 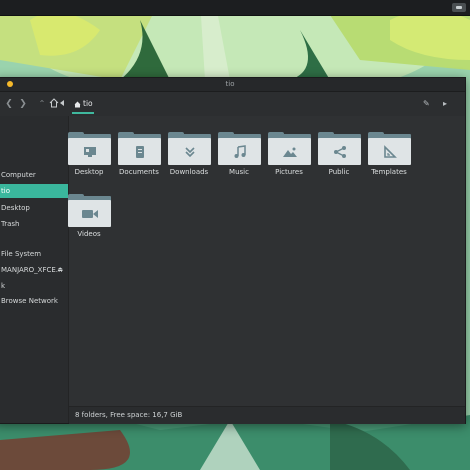 I want to click on picture-icon, so click(x=289, y=148).